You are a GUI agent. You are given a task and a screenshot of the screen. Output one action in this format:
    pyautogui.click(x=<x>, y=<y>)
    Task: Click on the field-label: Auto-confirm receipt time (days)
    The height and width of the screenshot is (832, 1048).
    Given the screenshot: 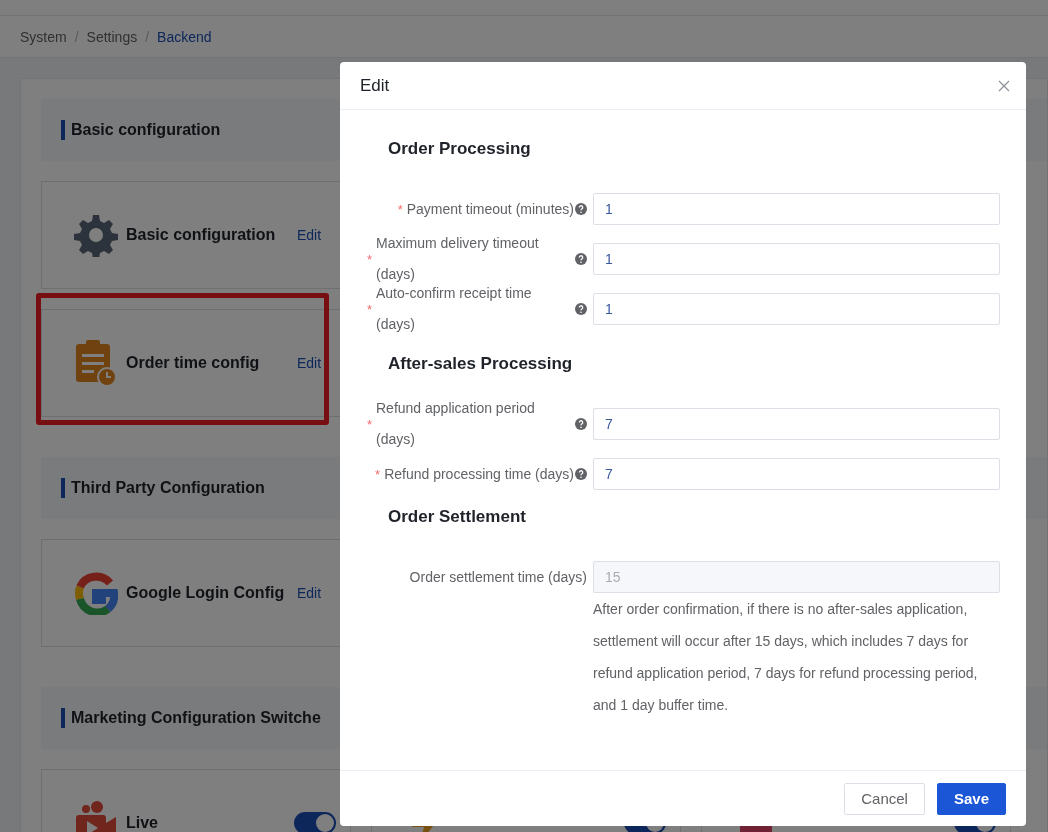 What is the action you would take?
    pyautogui.click(x=454, y=309)
    